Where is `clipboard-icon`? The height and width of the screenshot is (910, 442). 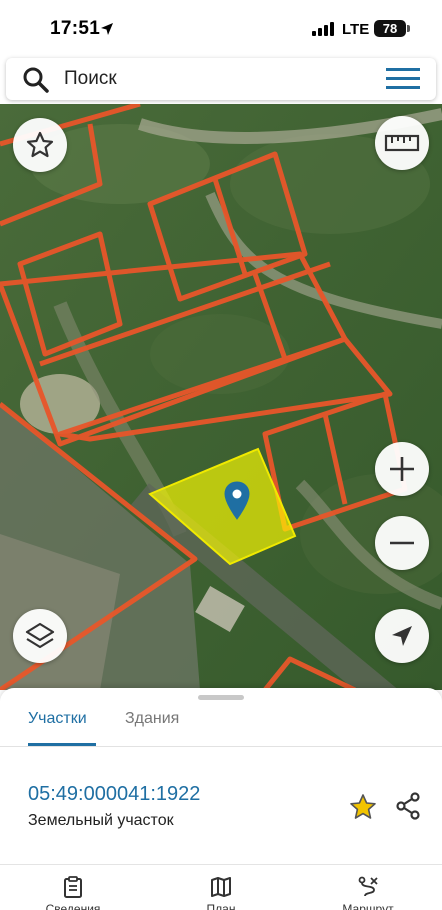 clipboard-icon is located at coordinates (73, 887).